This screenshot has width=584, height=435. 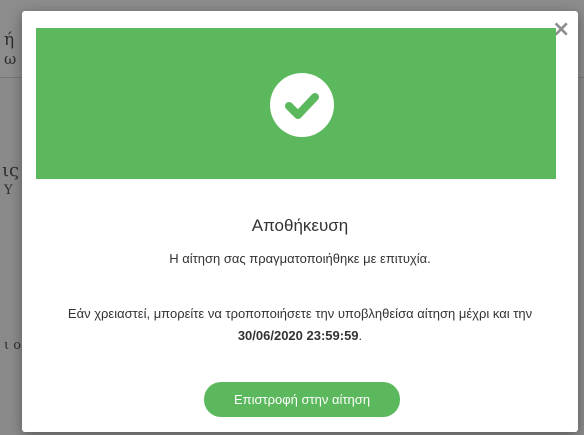 I want to click on background-text: Υ, so click(x=8, y=190).